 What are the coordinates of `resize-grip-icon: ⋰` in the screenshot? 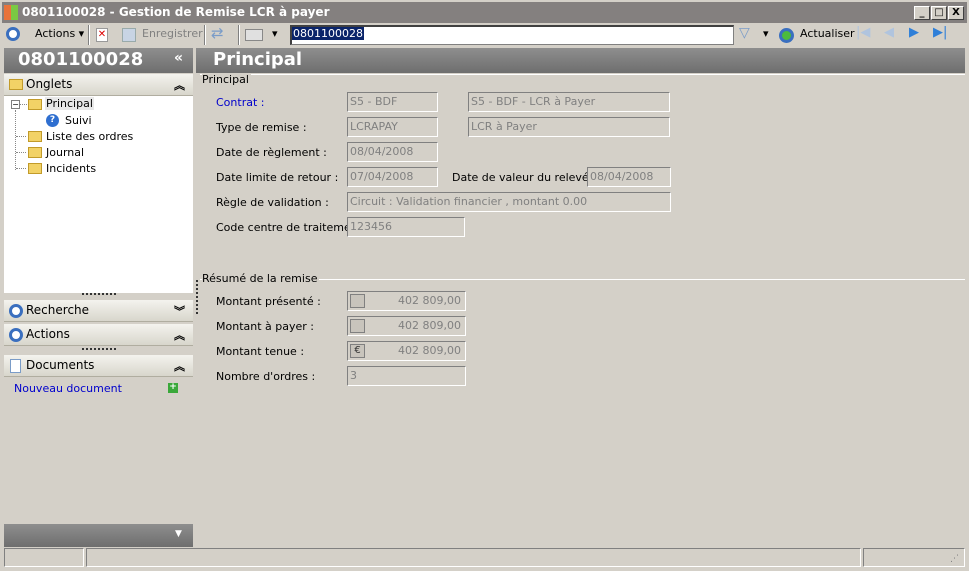 It's located at (954, 559).